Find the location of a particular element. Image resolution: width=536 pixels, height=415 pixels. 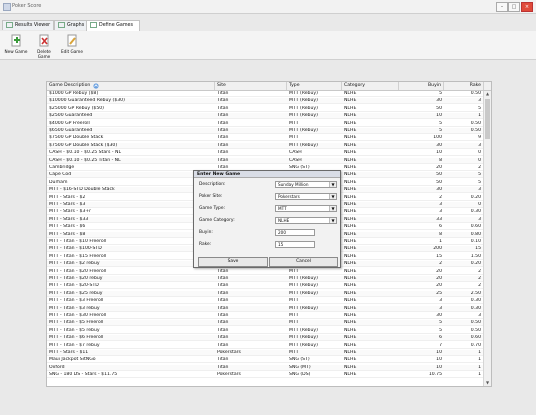

tab-results-viewer: Results Viewer is located at coordinates (28, 25).